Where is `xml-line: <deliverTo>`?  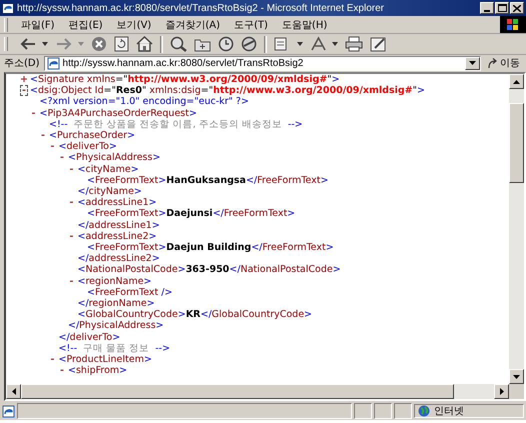
xml-line: <deliverTo> is located at coordinates (87, 146).